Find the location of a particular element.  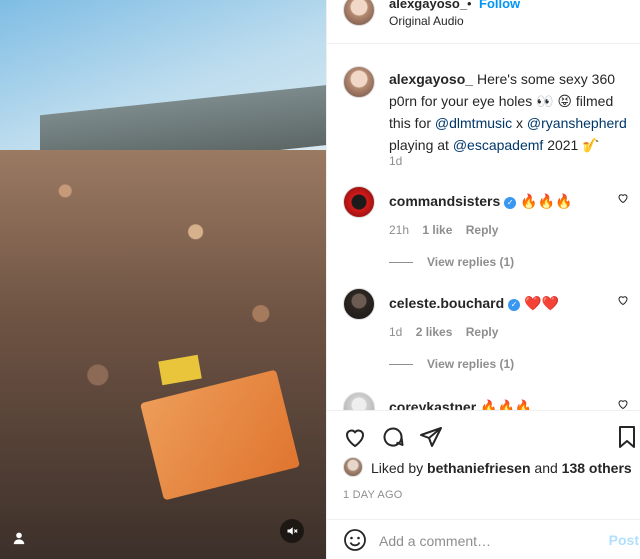

comment-item: coreykastner 🔥🔥🔥 is located at coordinates (488, 401).